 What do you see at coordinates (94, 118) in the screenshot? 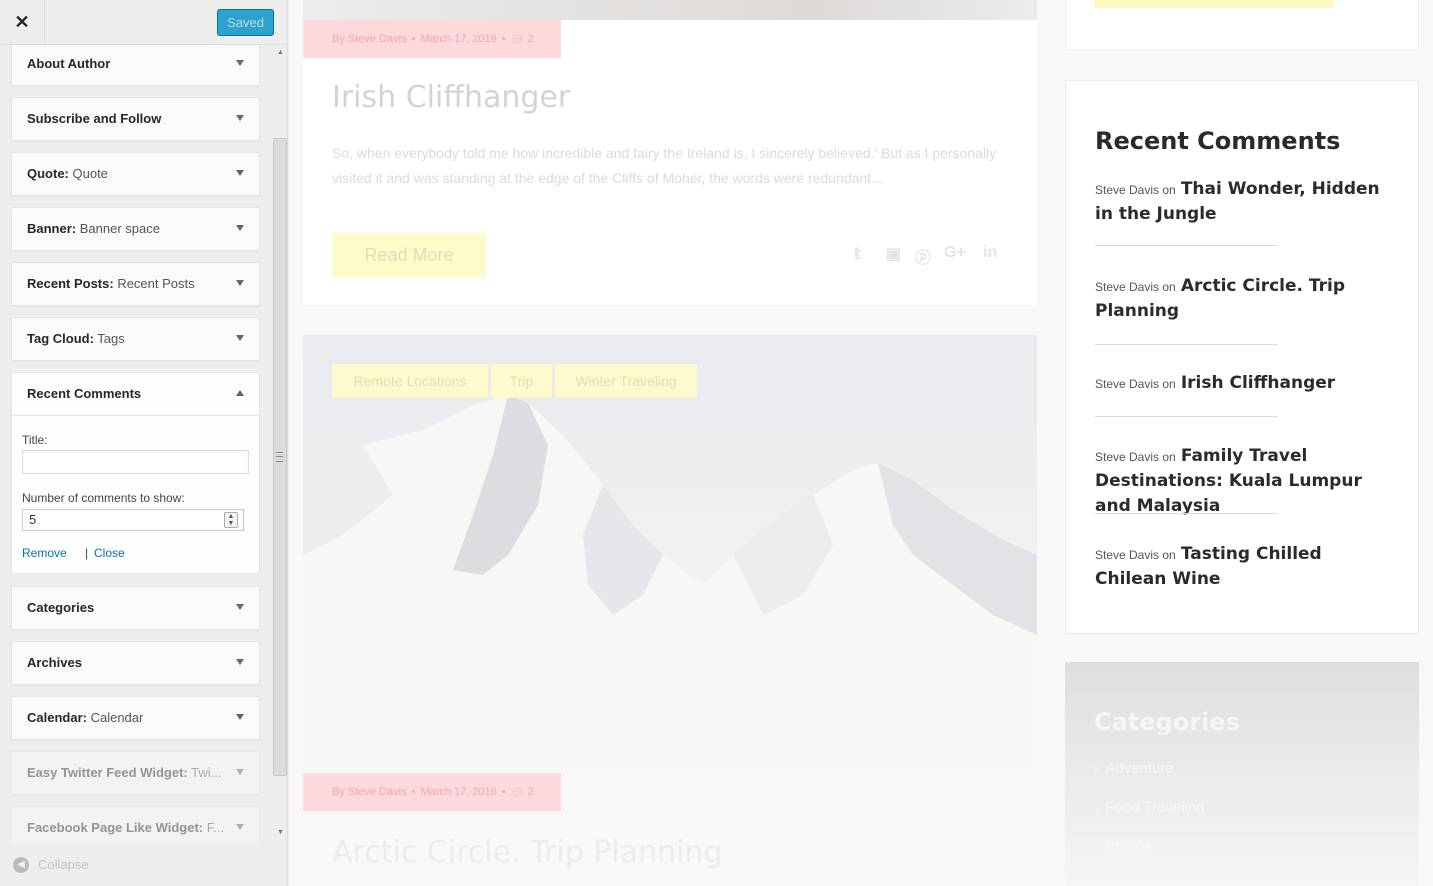
I see `widget-title: Subscribe and Follow` at bounding box center [94, 118].